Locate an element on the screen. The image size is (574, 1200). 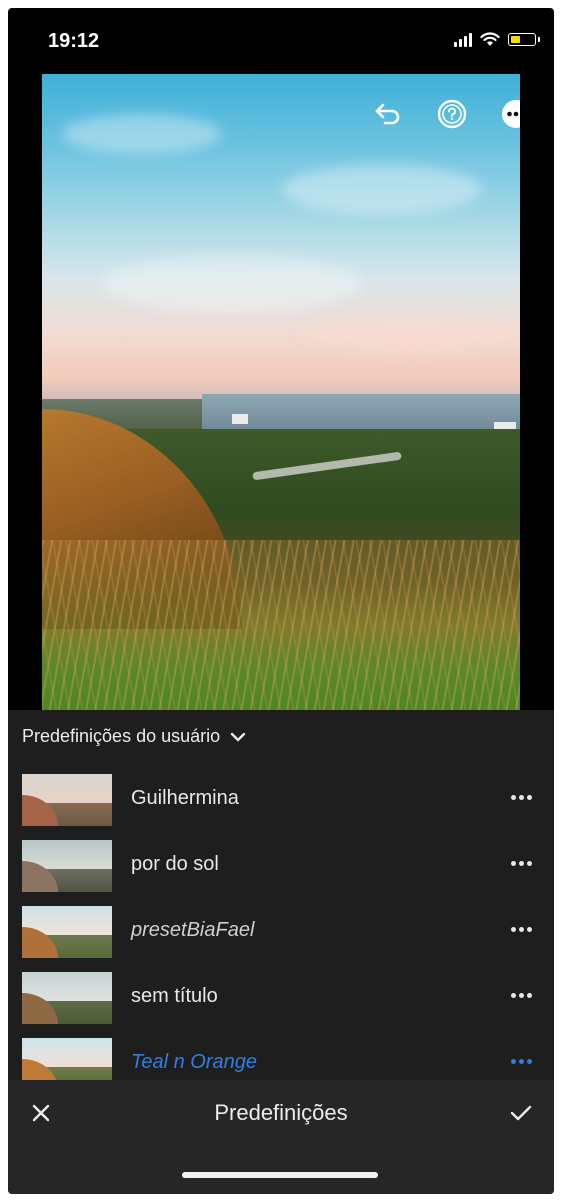
preset-group-dropdown: Predefinições do usuário is located at coordinates (134, 736).